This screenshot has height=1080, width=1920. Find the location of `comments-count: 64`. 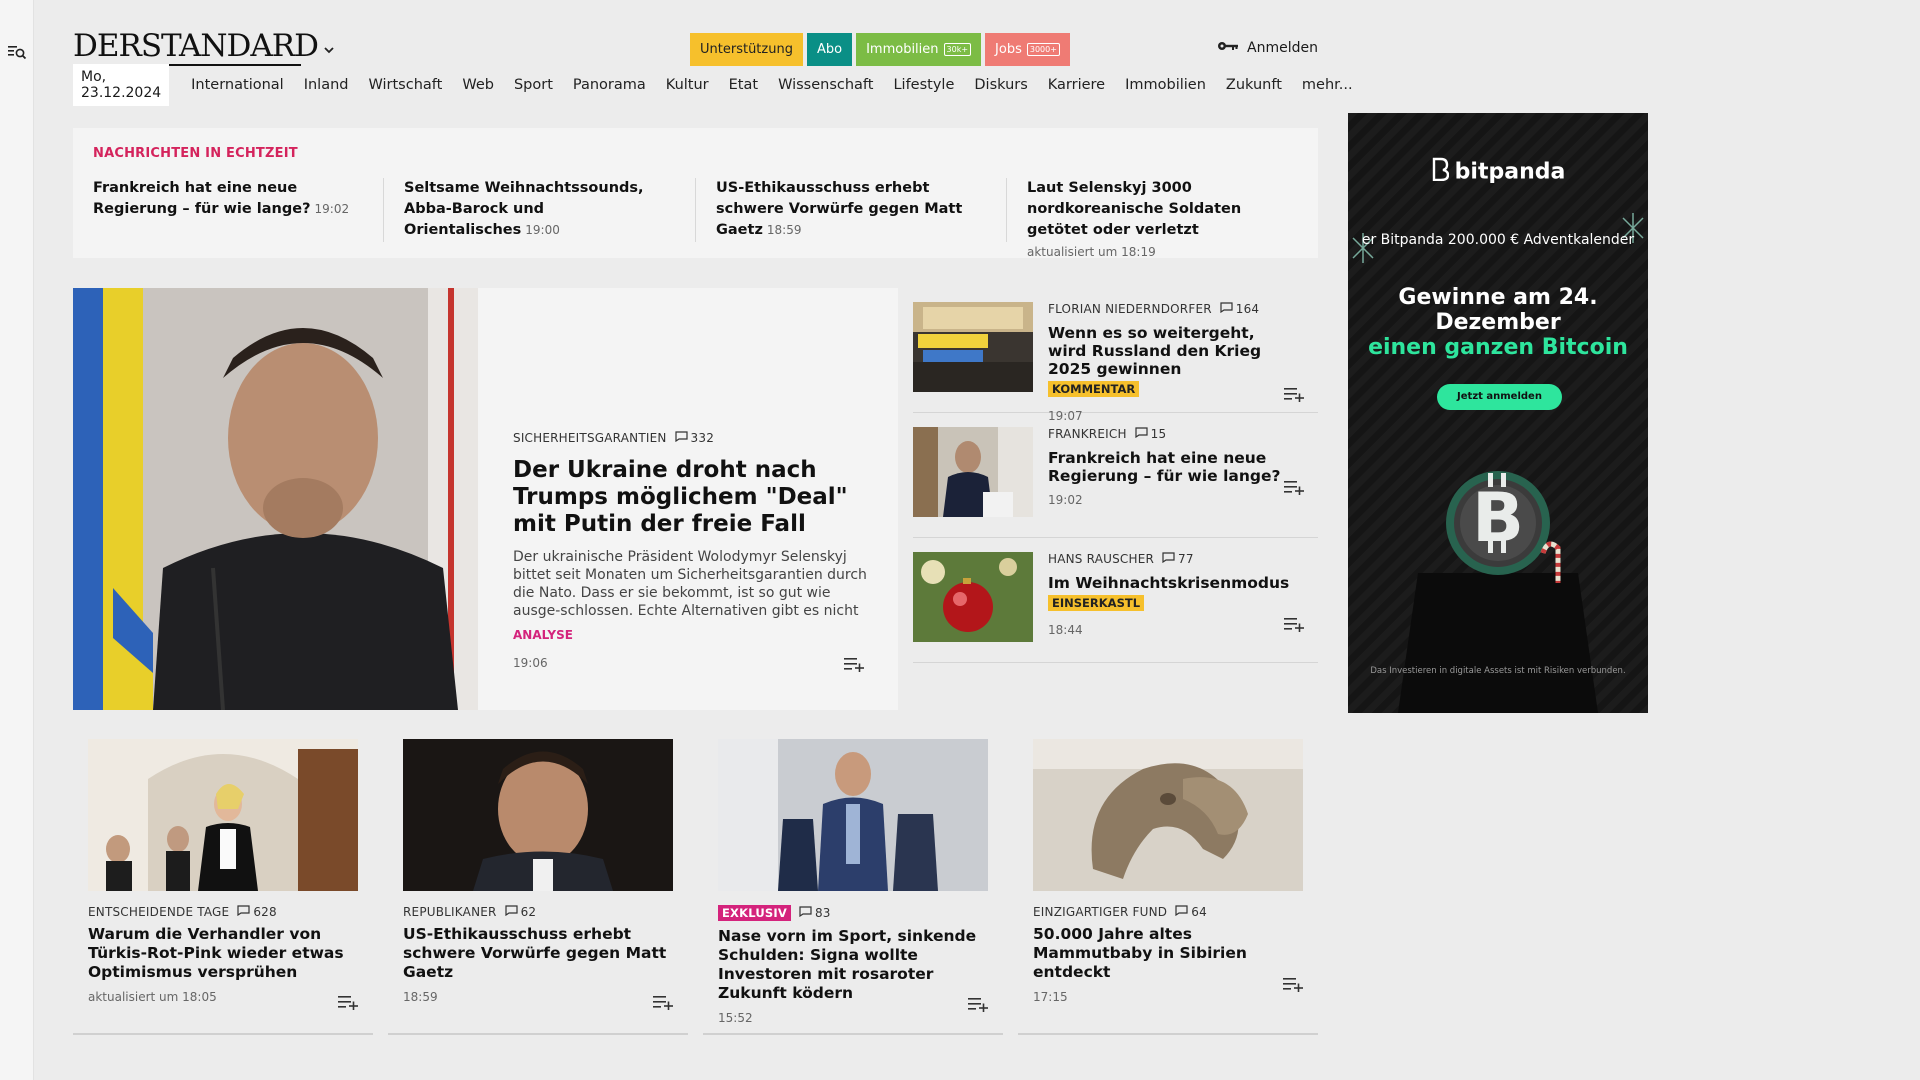

comments-count: 64 is located at coordinates (1191, 912).